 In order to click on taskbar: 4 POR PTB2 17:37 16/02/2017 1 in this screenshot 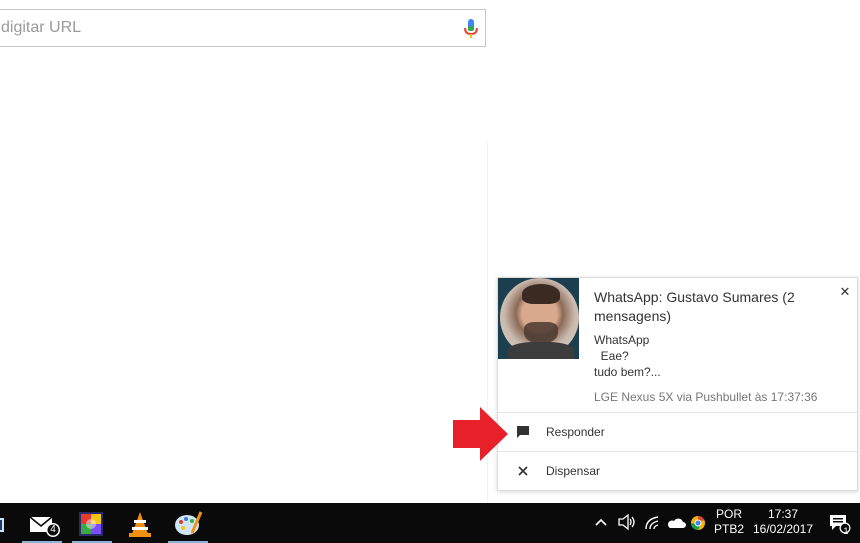, I will do `click(430, 523)`.